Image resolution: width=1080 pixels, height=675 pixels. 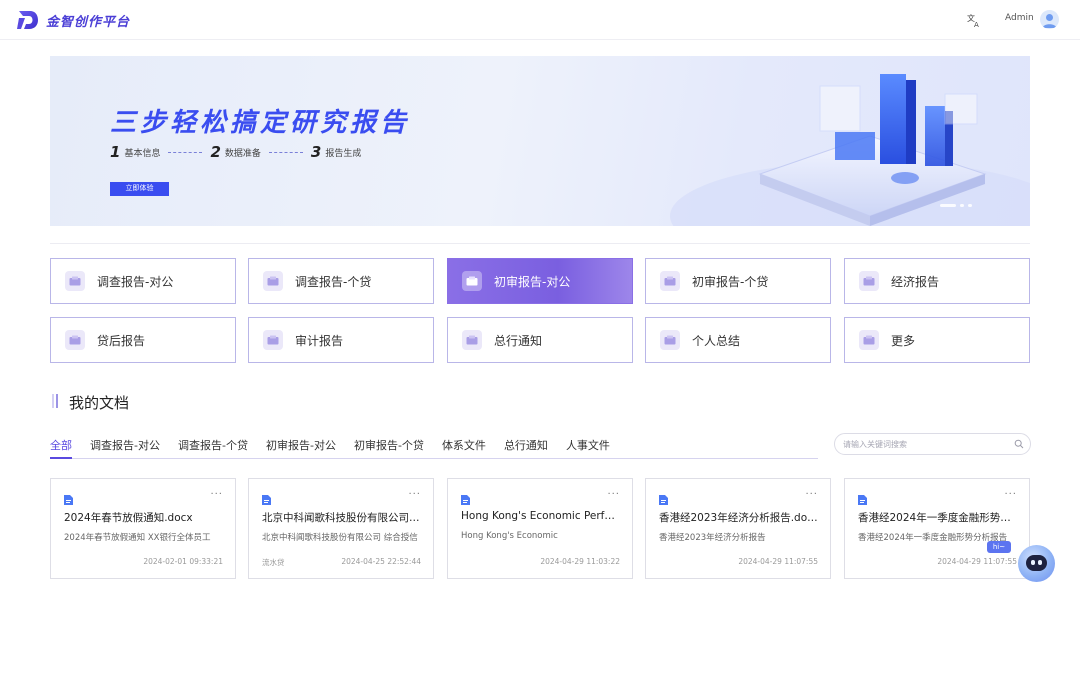 What do you see at coordinates (135, 281) in the screenshot?
I see `category-label: 调查报告-对公` at bounding box center [135, 281].